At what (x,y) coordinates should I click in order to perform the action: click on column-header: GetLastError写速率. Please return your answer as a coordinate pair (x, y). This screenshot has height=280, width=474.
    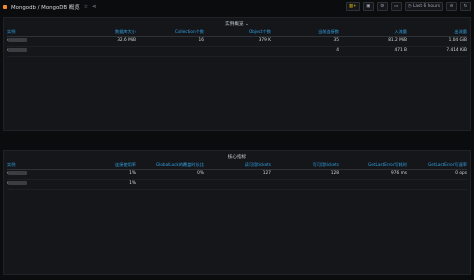
    Looking at the image, I should click on (447, 165).